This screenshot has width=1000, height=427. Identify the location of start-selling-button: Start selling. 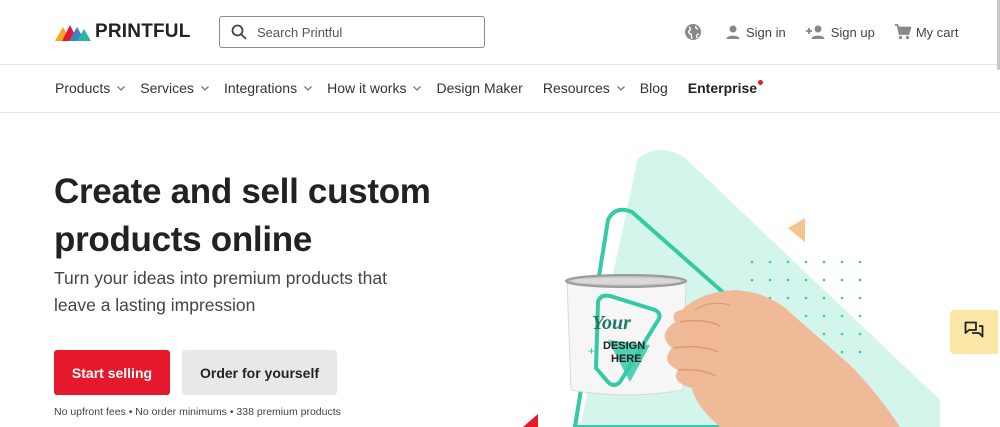
(112, 372).